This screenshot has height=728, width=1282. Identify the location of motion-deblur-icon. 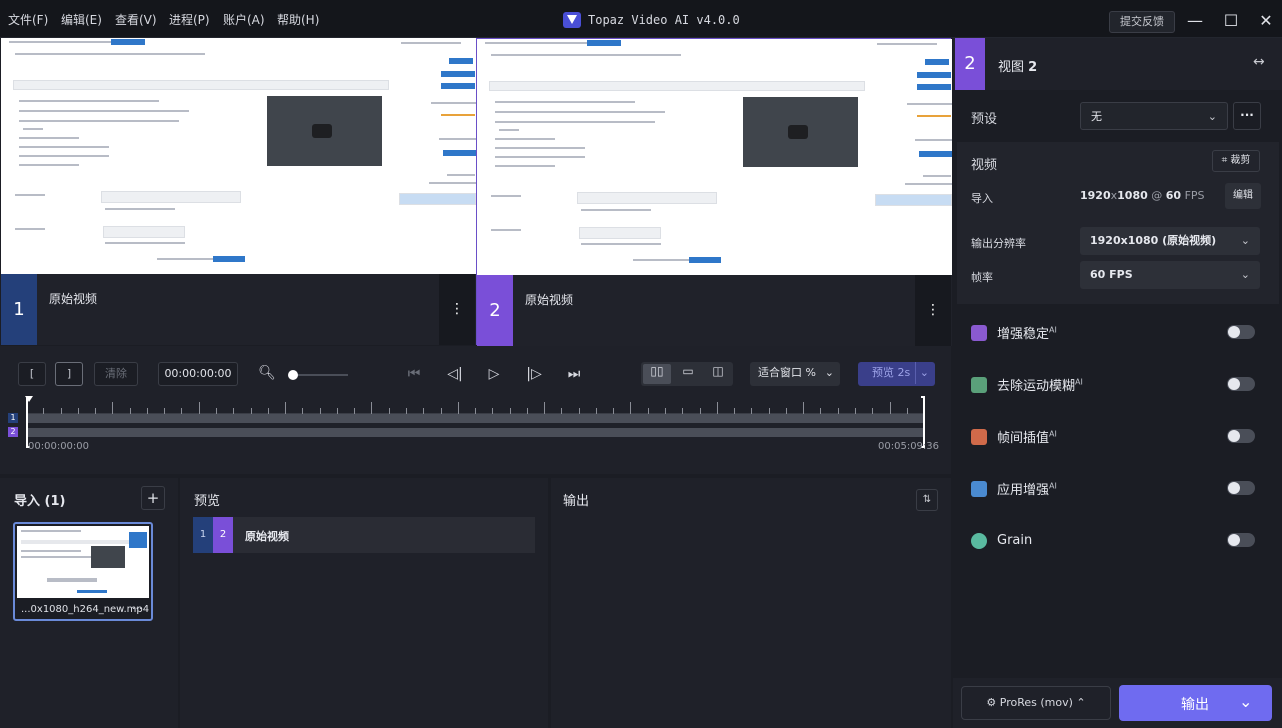
(979, 385).